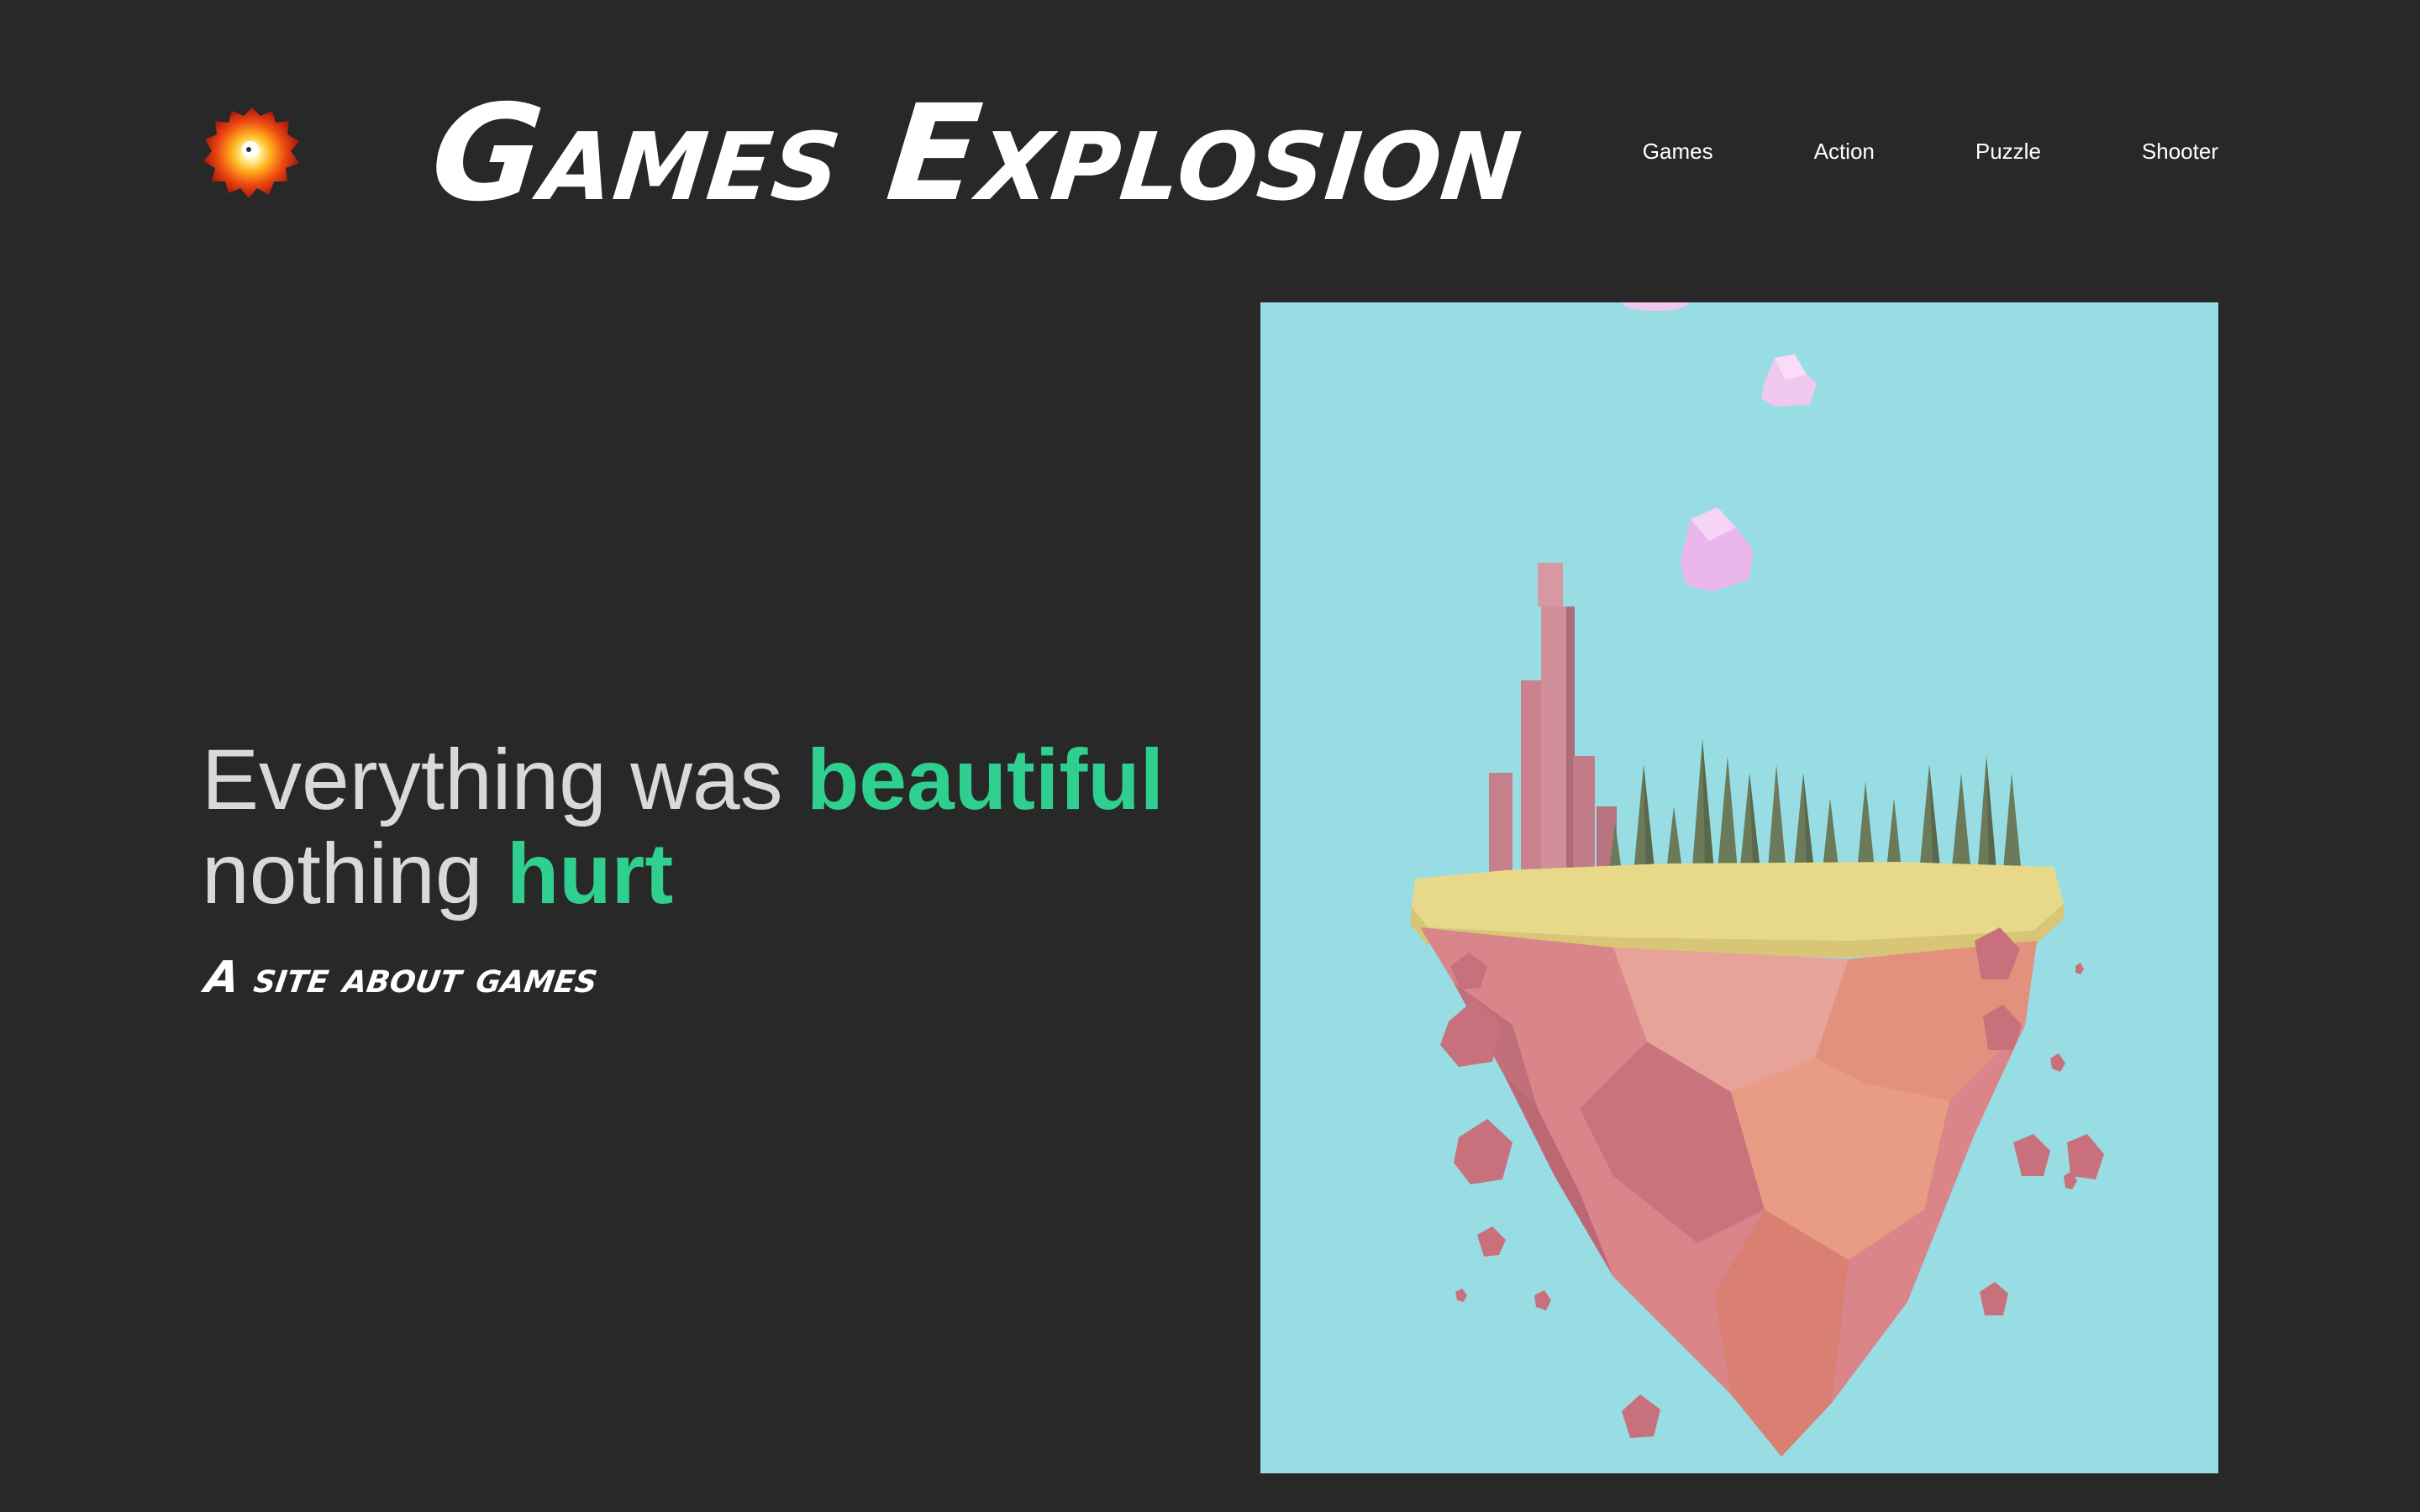 This screenshot has height=1512, width=2420. Describe the element at coordinates (985, 779) in the screenshot. I see `hero-heading-accent-beautiful: beautiful` at that location.